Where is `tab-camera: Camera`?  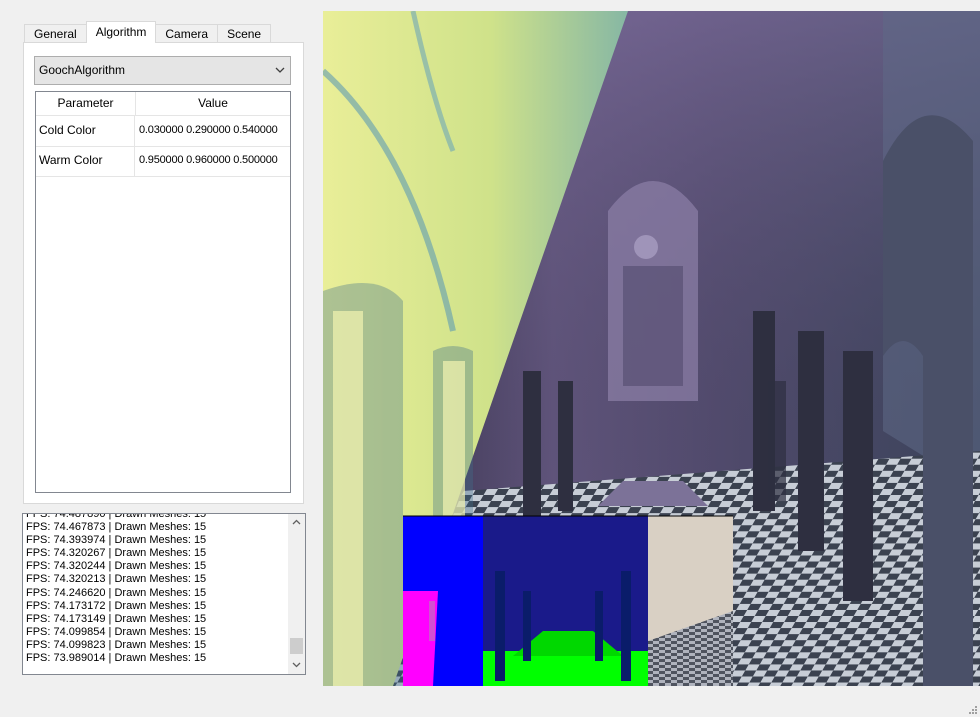
tab-camera: Camera is located at coordinates (187, 33).